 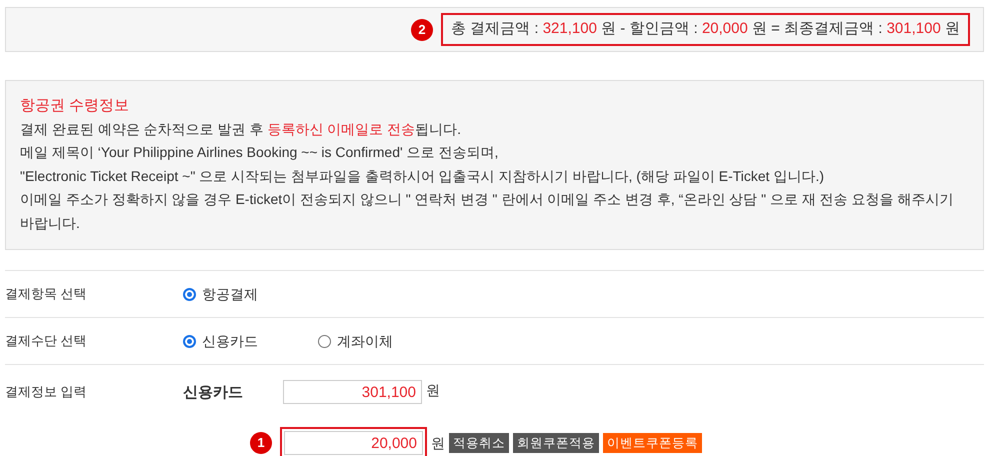 What do you see at coordinates (75, 106) in the screenshot?
I see `notice-title: 항공권 수령정보` at bounding box center [75, 106].